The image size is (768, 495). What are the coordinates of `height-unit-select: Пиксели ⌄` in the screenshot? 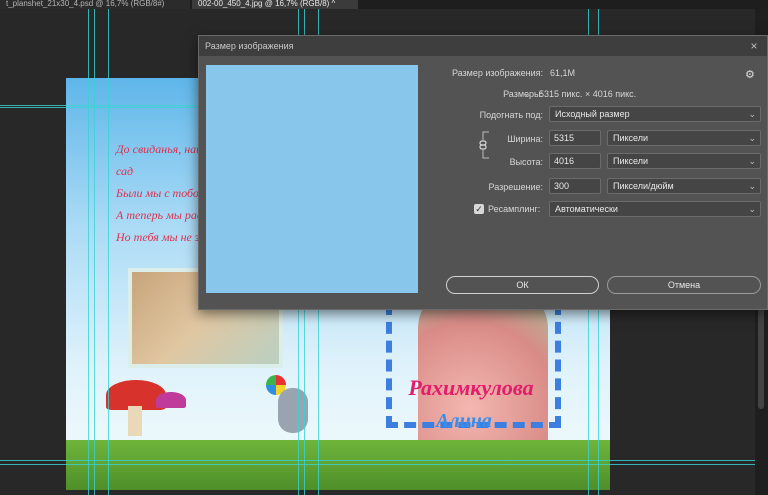 It's located at (684, 161).